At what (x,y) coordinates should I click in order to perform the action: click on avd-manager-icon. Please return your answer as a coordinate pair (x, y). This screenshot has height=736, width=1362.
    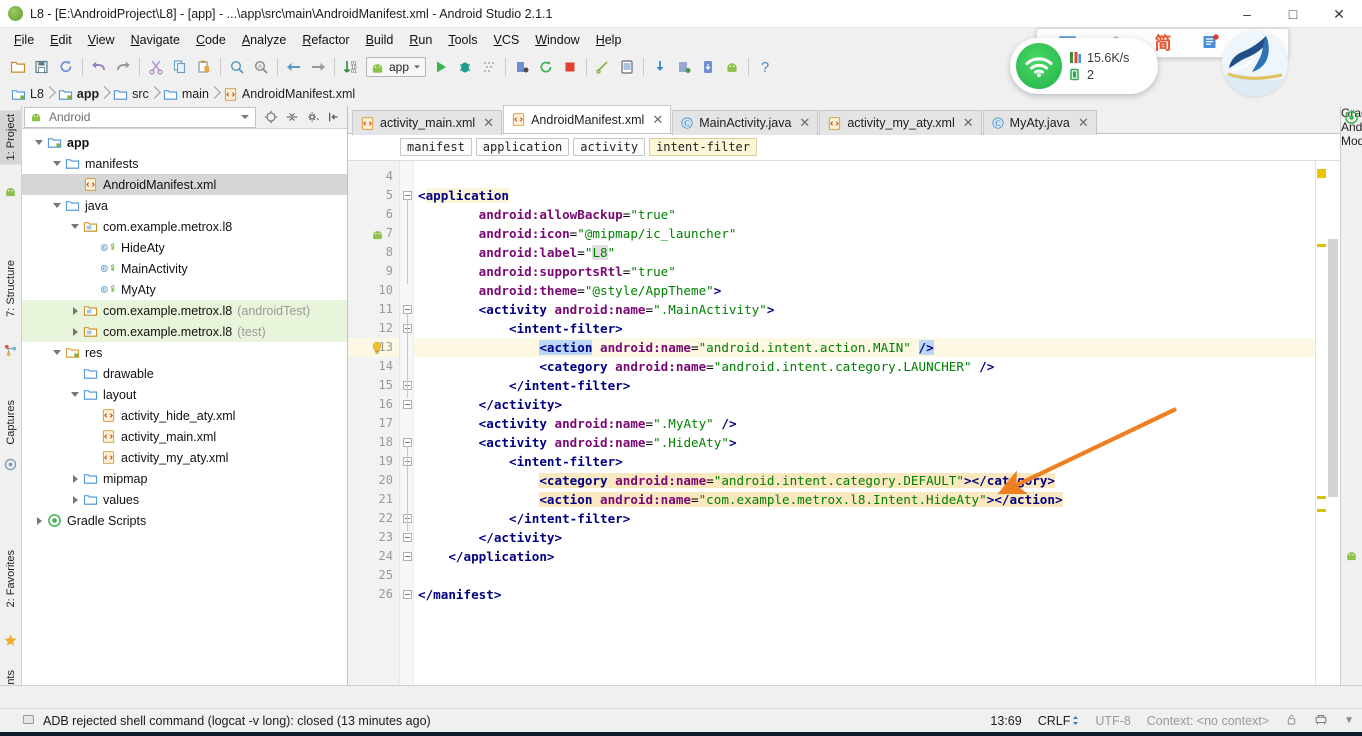
    Looking at the image, I should click on (627, 67).